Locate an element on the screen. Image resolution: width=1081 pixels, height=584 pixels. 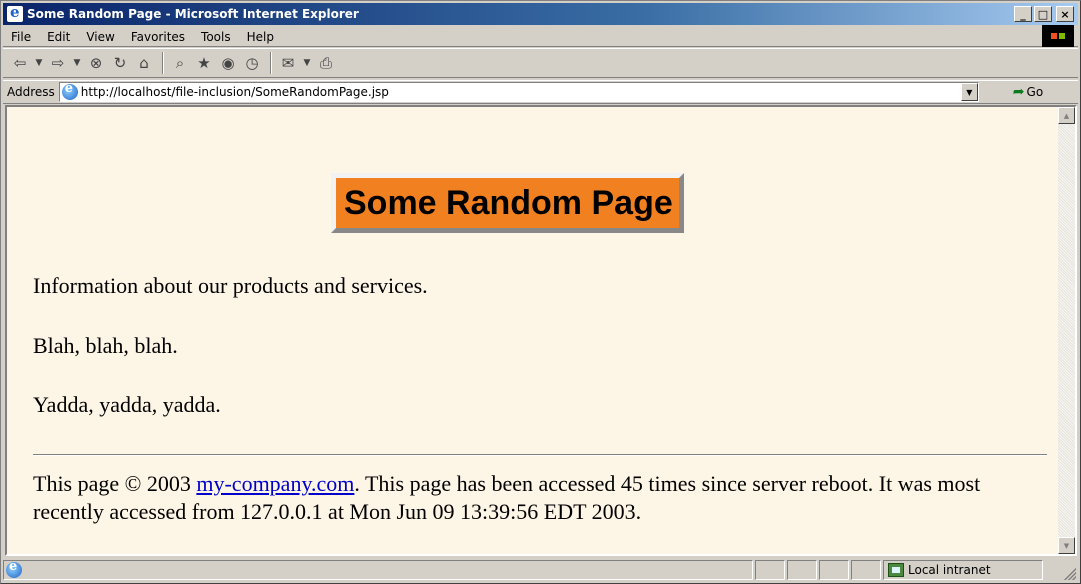
menu-tools: Tools is located at coordinates (216, 37).